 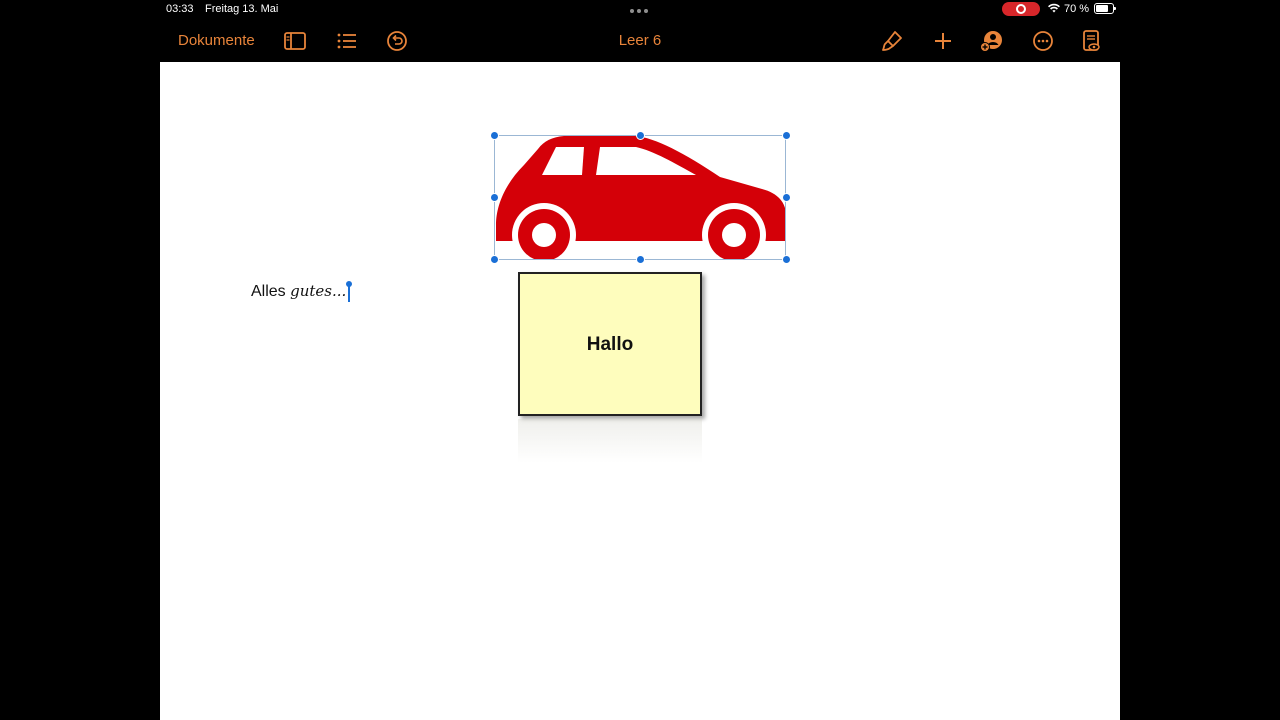 What do you see at coordinates (991, 41) in the screenshot?
I see `collaborate-icon` at bounding box center [991, 41].